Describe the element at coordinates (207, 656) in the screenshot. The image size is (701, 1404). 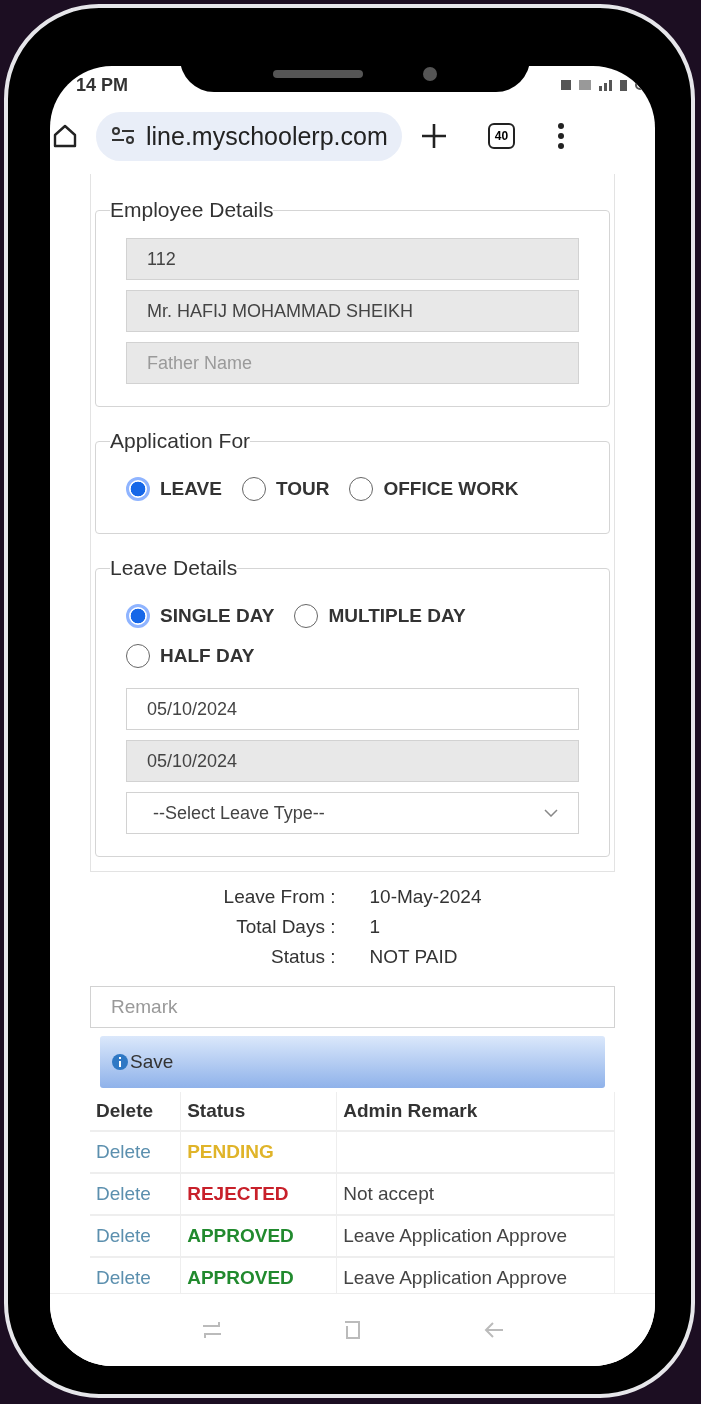
I see `radio-label: HALF DAY` at that location.